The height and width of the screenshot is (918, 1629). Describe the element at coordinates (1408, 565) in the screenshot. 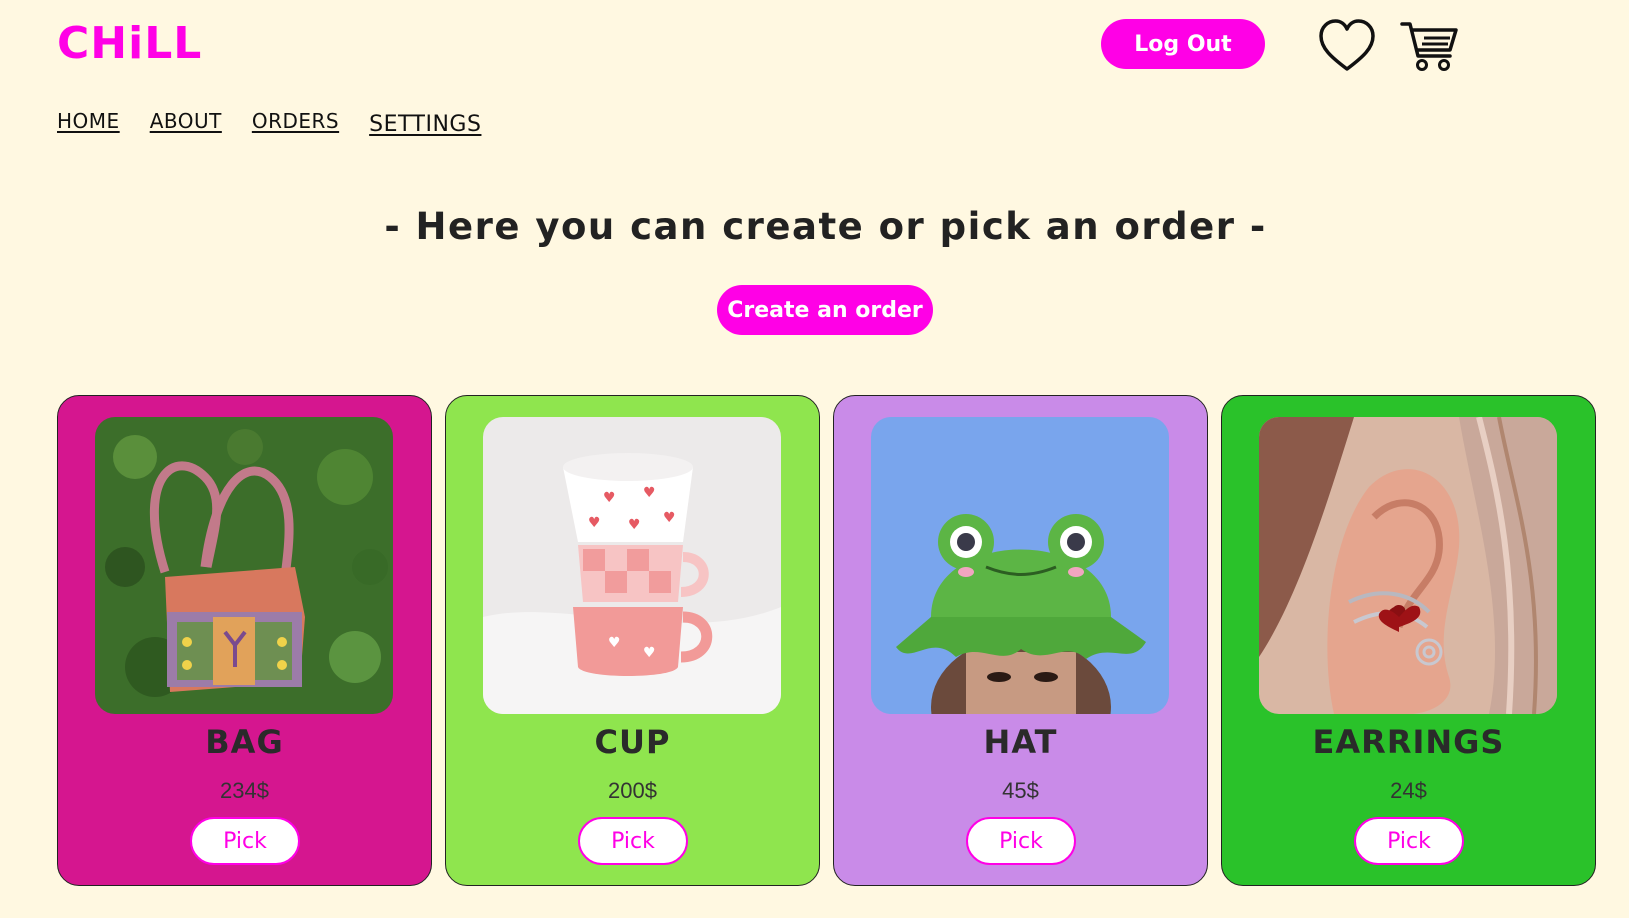

I see `earrings-image` at that location.